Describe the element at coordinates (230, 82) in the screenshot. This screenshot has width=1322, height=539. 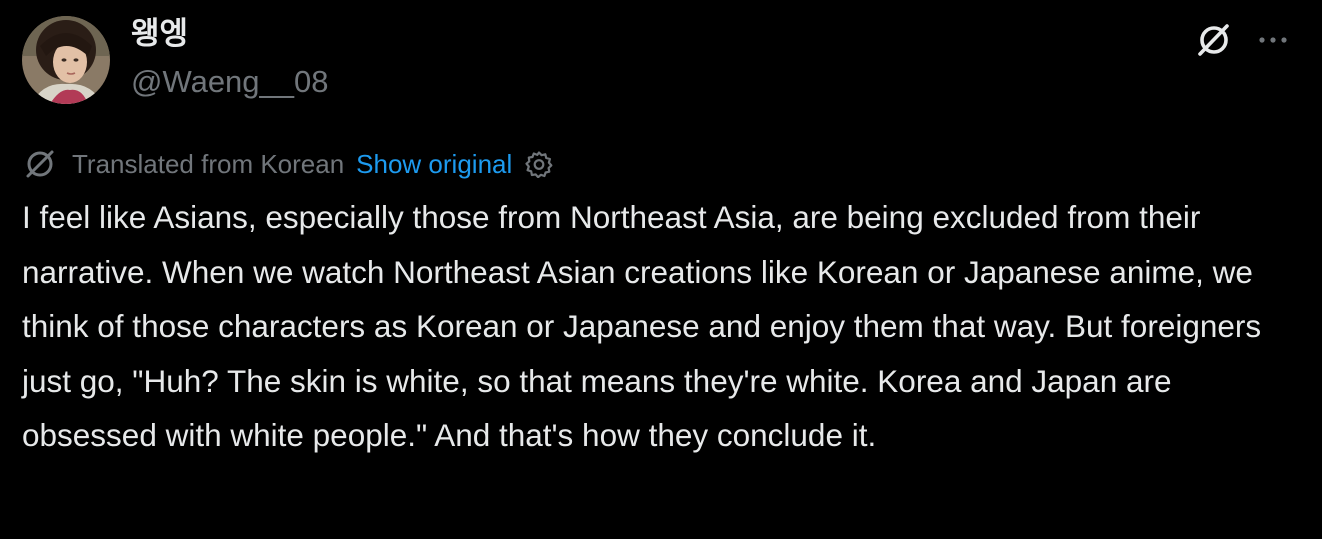
I see `user-handle: @Waeng__08` at that location.